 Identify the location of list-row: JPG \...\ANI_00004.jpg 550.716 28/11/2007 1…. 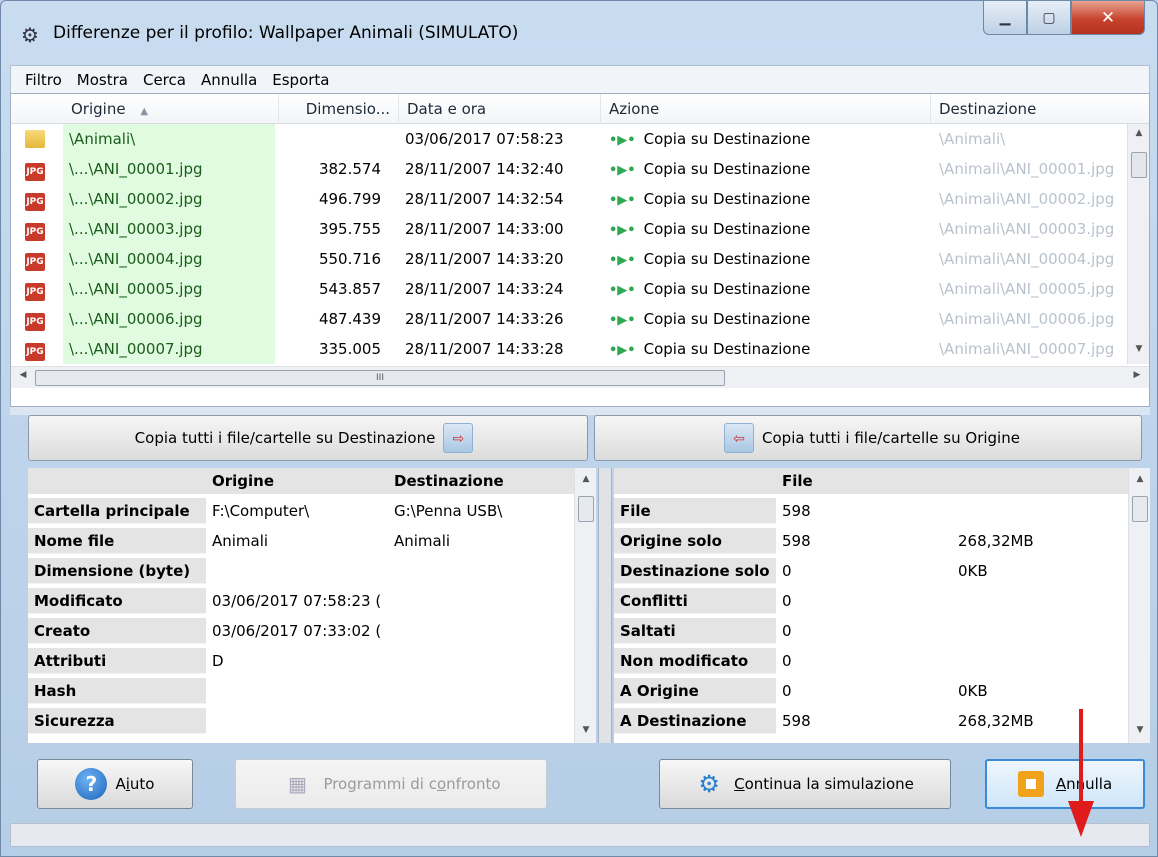
(570, 259).